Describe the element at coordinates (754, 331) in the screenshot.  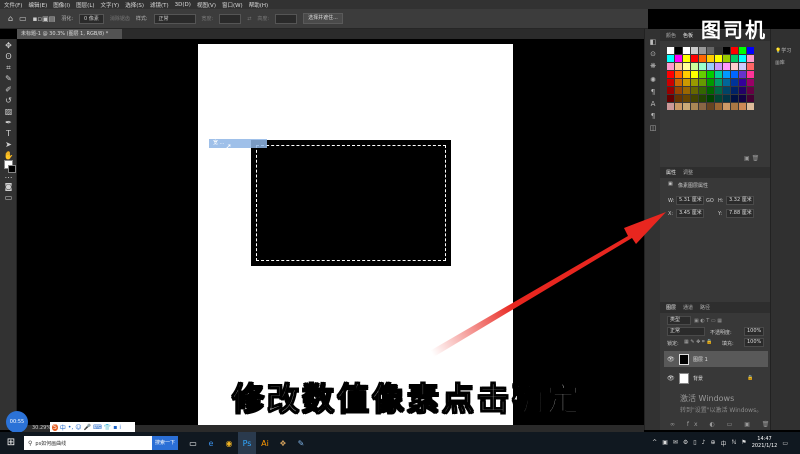
I see `opacity-input: 100%` at that location.